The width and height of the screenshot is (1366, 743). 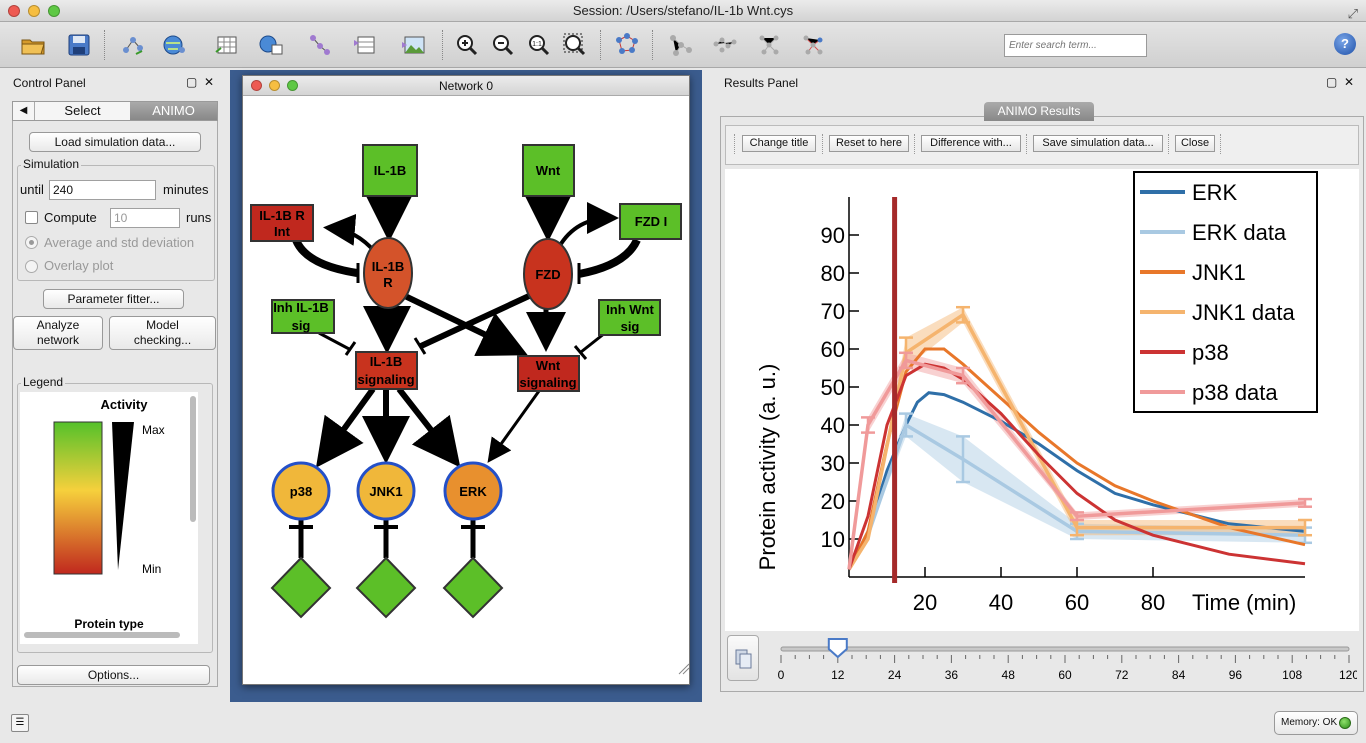 I want to click on minimize-window-button, so click(x=34, y=11).